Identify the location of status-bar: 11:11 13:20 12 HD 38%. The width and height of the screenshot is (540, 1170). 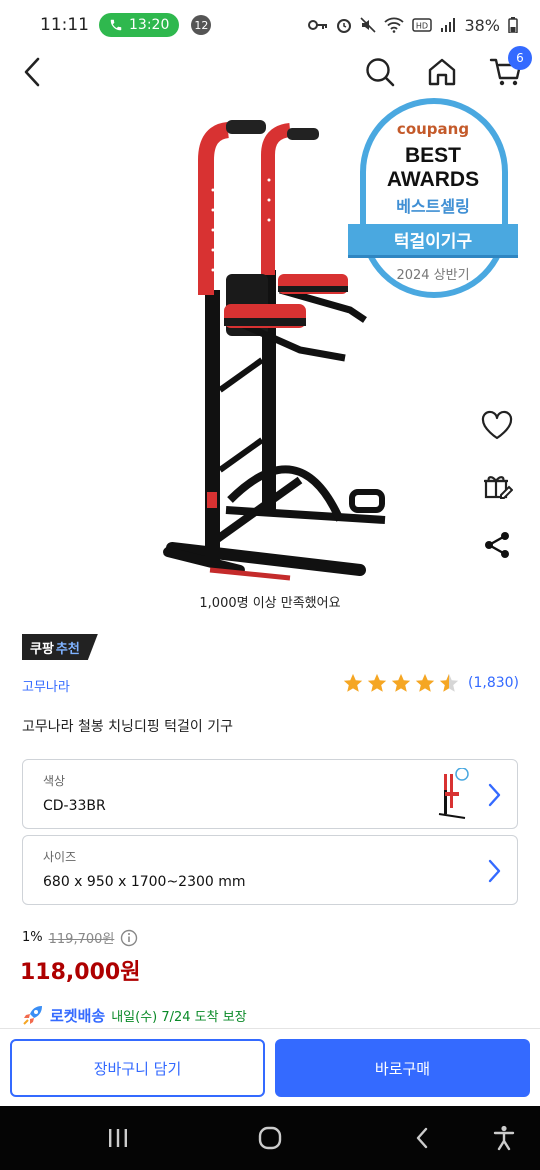
(270, 25).